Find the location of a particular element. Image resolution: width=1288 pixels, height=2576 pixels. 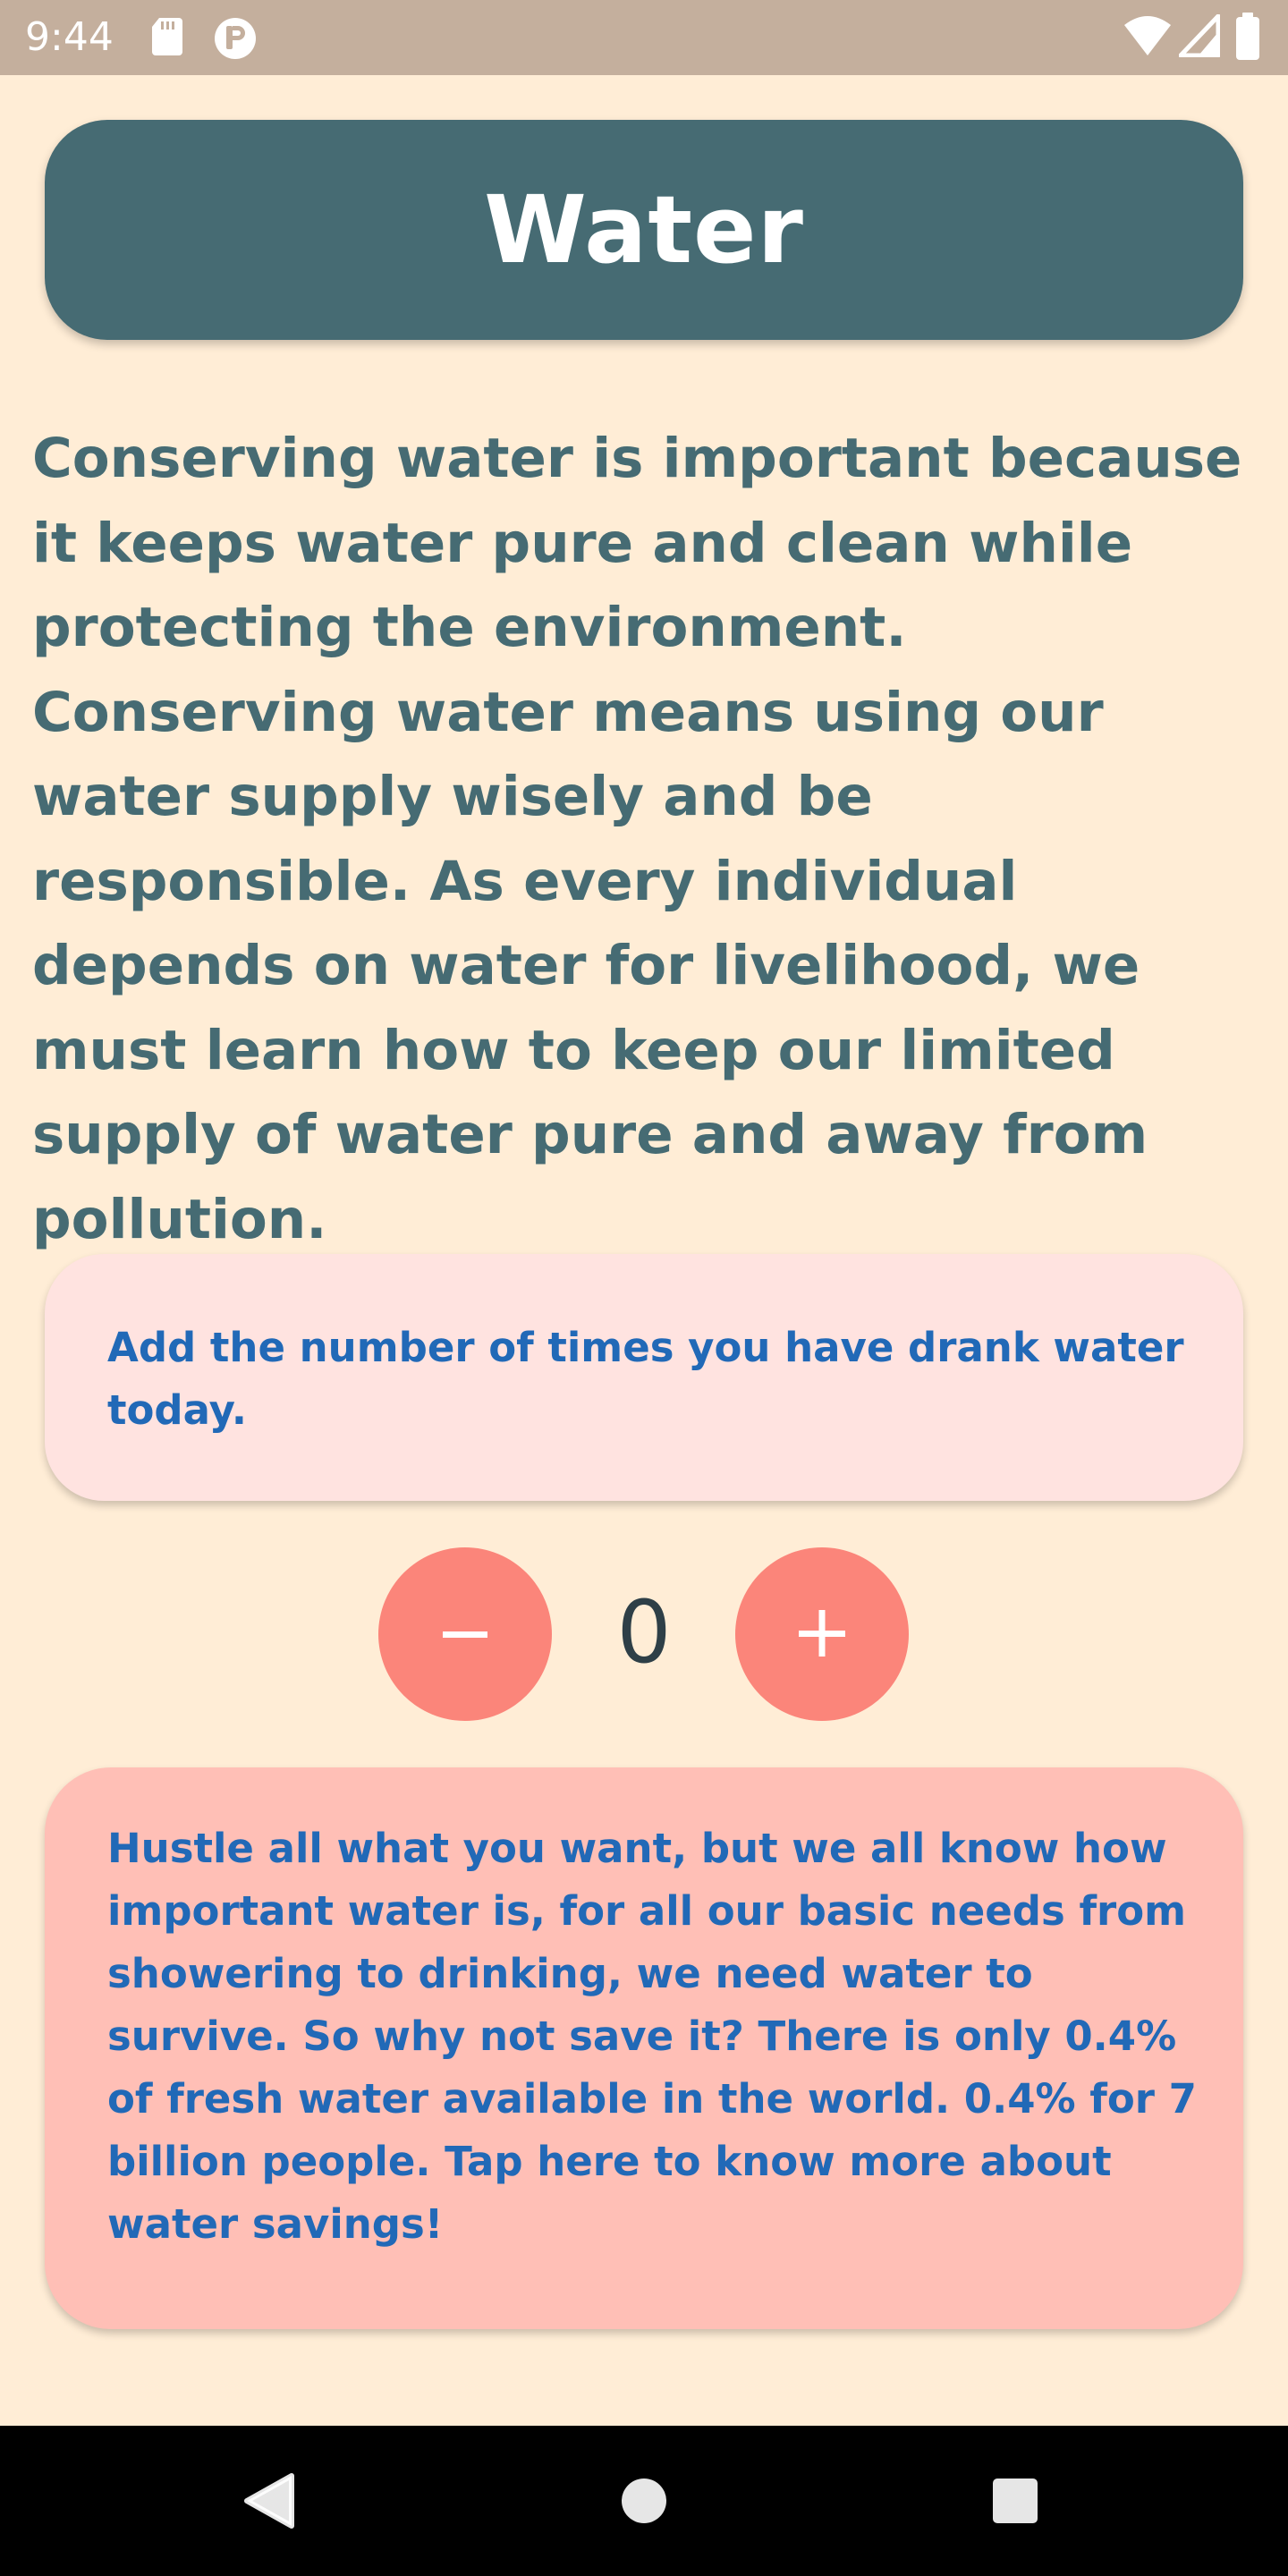

status-bar: 9:44 is located at coordinates (644, 37).